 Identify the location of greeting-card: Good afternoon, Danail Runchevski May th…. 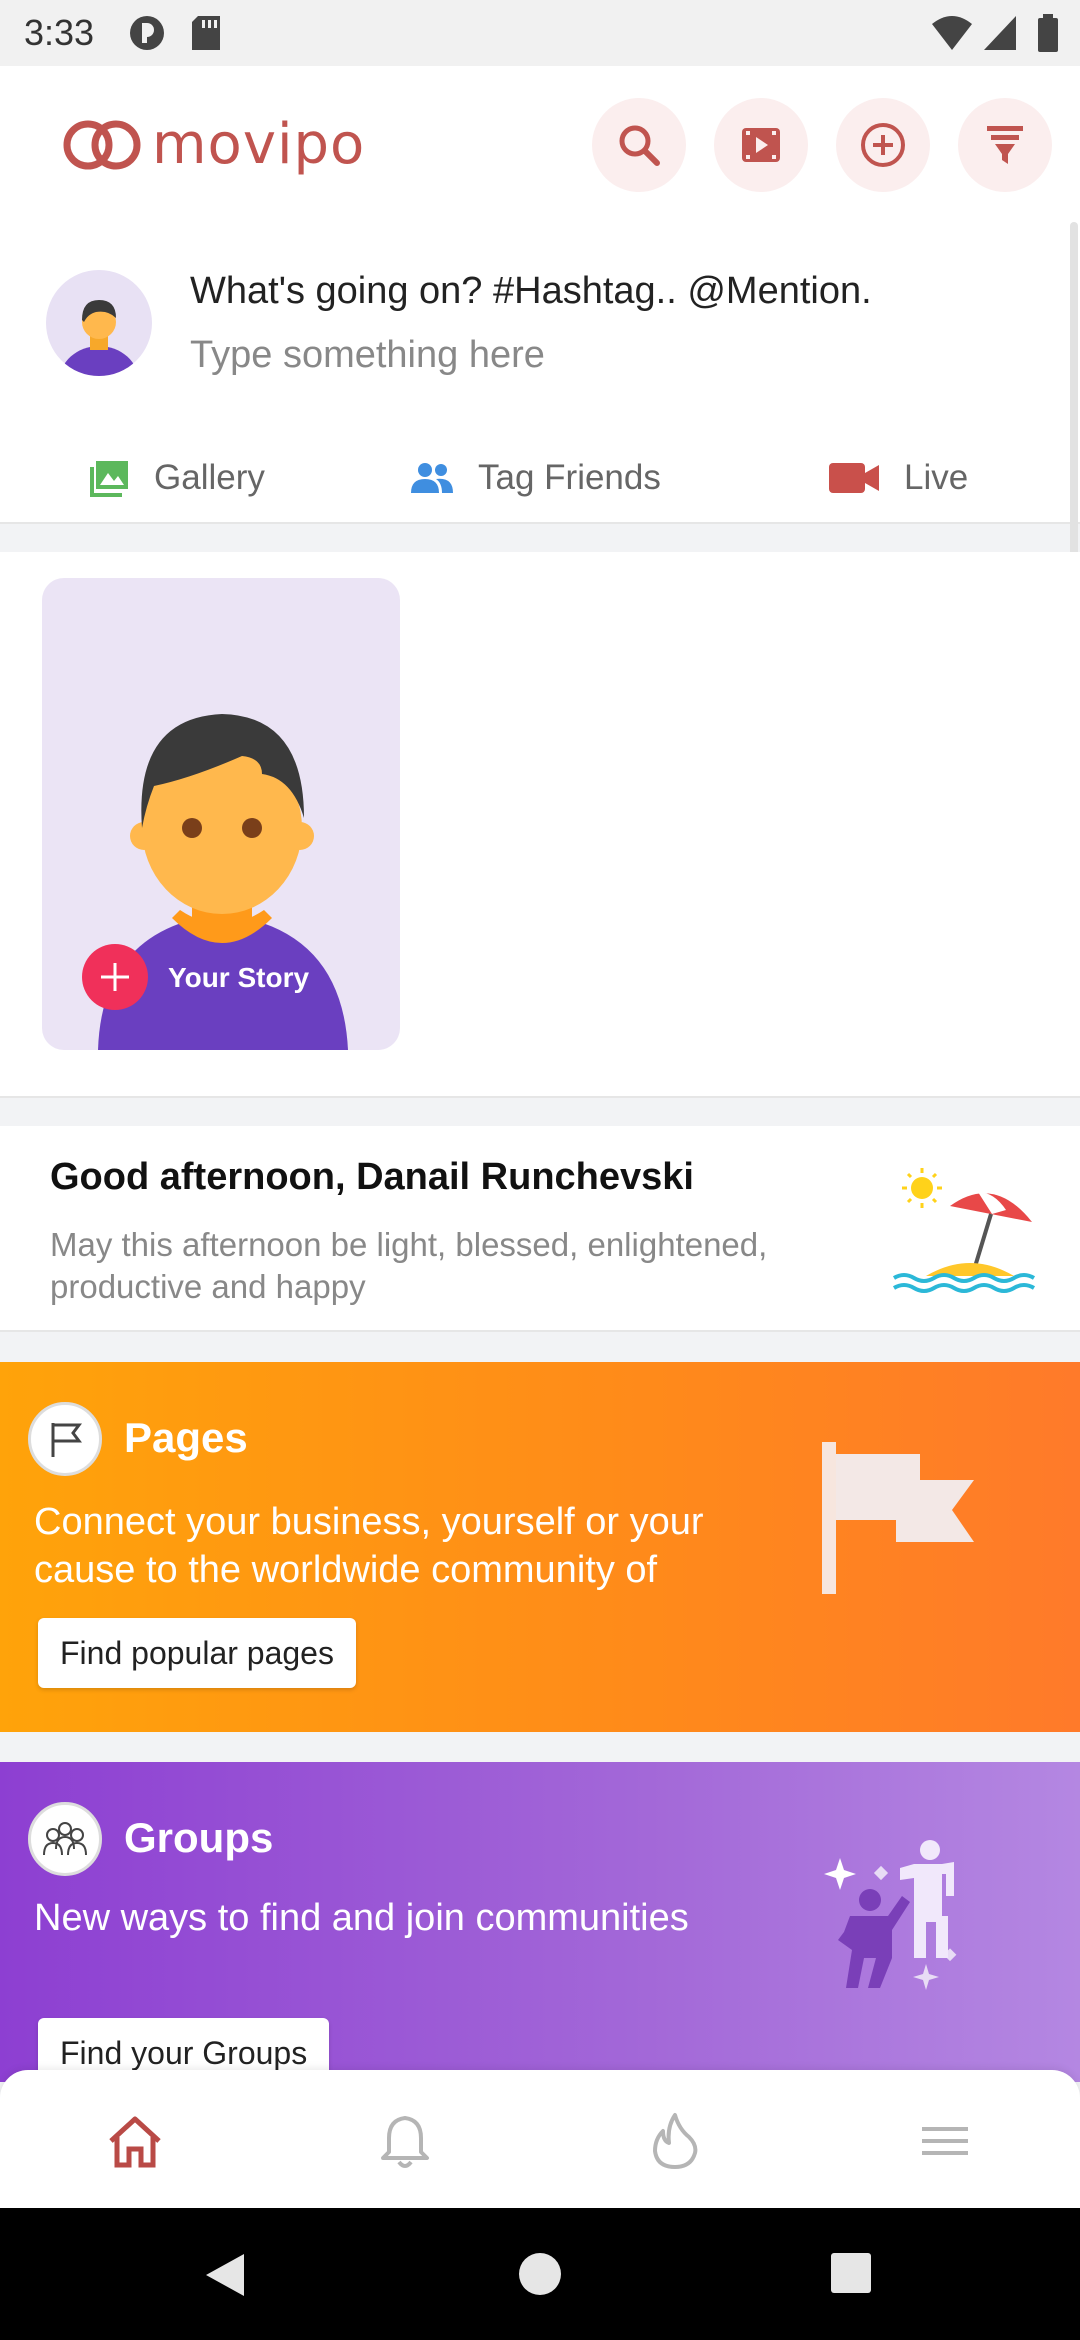
(540, 1229).